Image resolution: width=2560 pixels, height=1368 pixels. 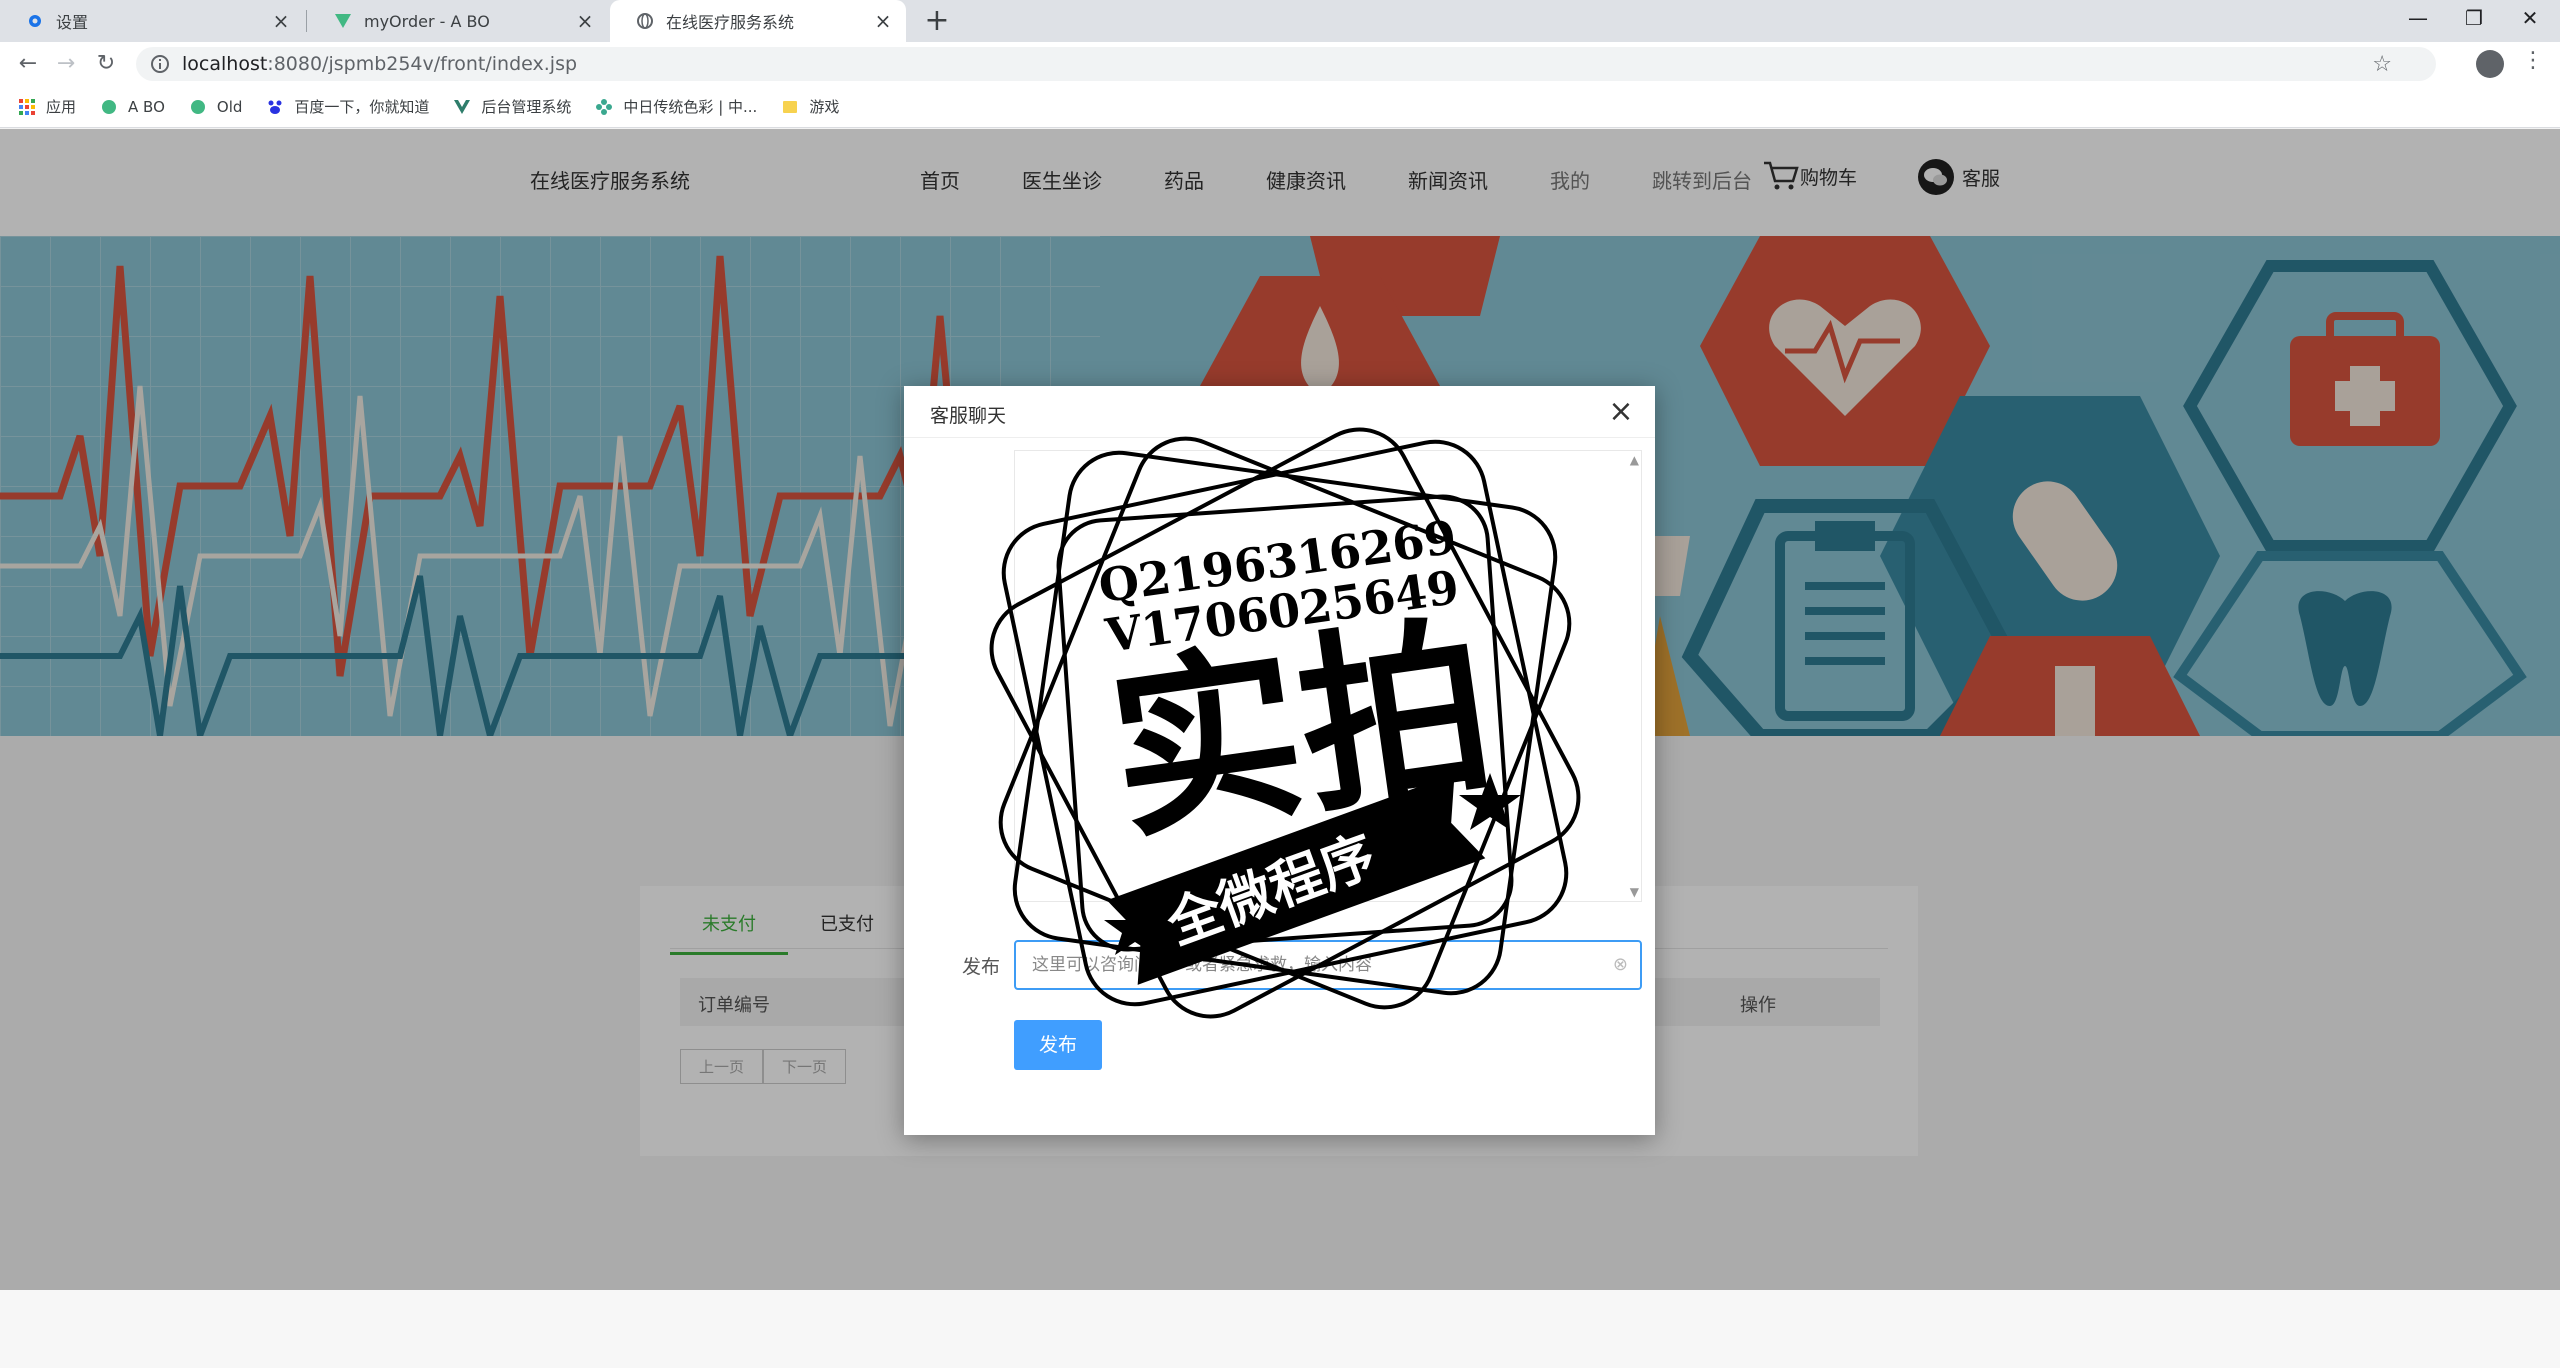 I want to click on bookmark-apps: 应用, so click(x=47, y=106).